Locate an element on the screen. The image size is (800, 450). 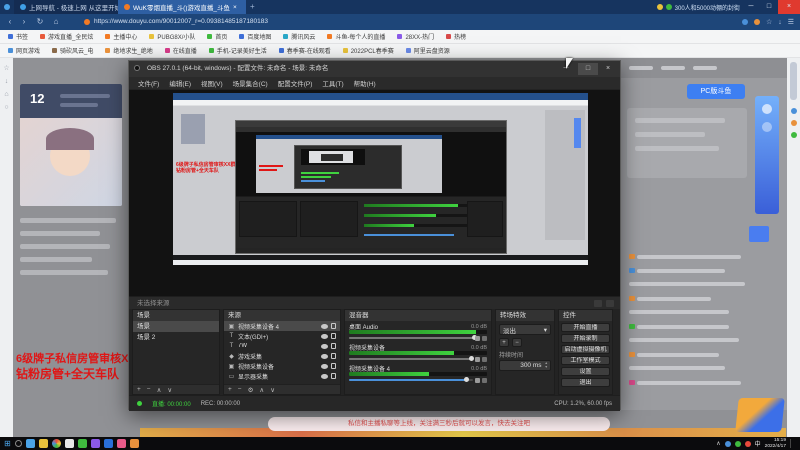
bookmark-item: 春季赛-在线观看 is located at coordinates (304, 50).